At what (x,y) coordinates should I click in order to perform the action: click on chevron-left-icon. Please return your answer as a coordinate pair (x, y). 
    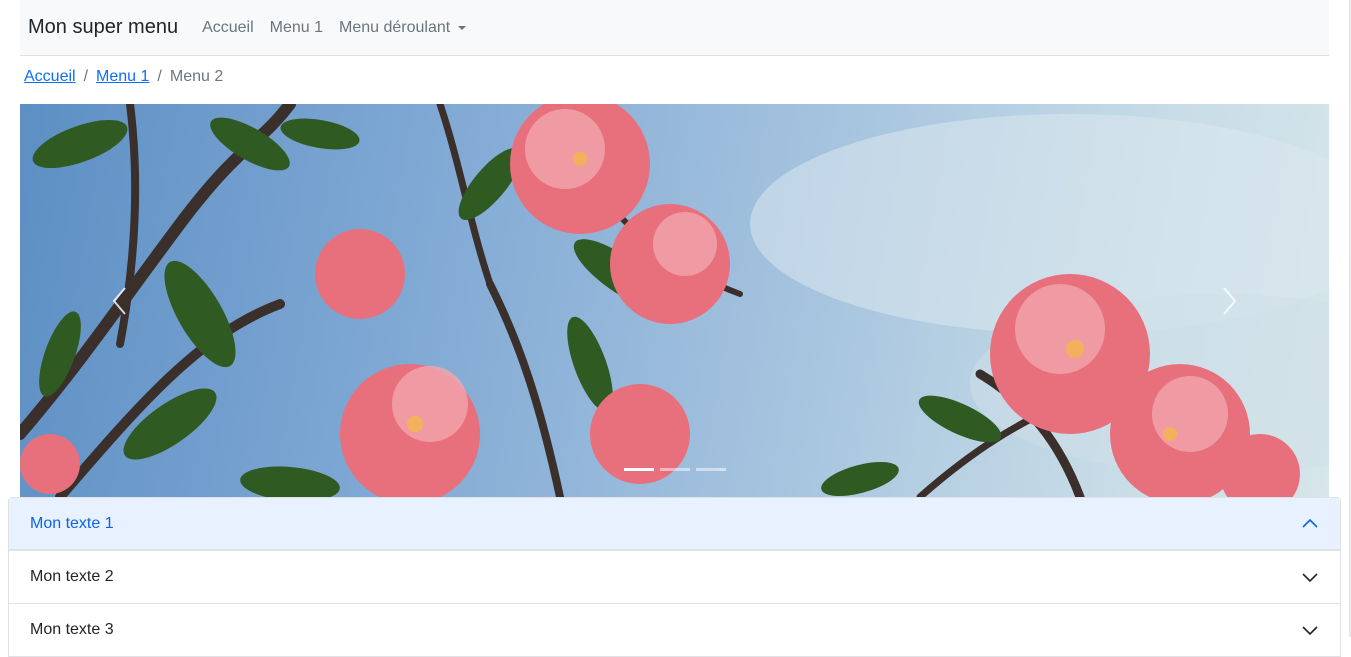
    Looking at the image, I should click on (119, 300).